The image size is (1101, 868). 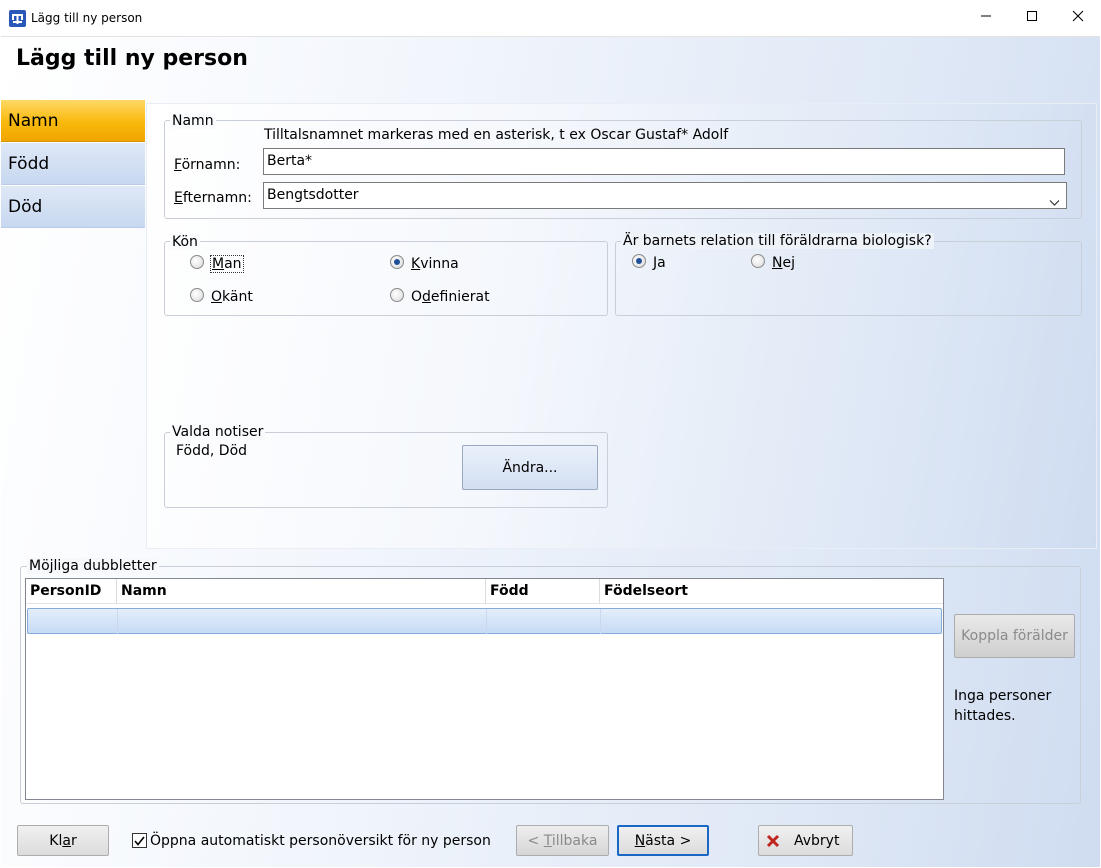 I want to click on gender-man-radio, so click(x=197, y=262).